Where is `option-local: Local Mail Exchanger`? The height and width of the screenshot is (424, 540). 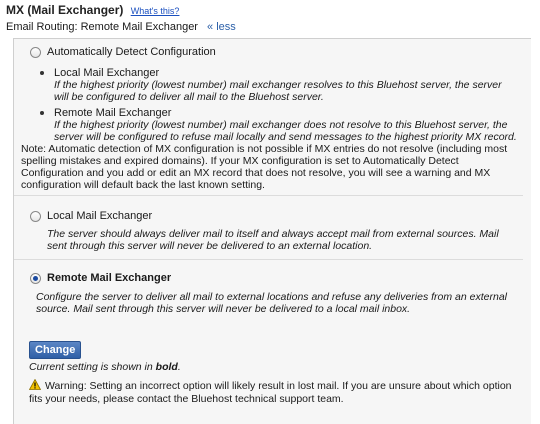
option-local: Local Mail Exchanger is located at coordinates (91, 216).